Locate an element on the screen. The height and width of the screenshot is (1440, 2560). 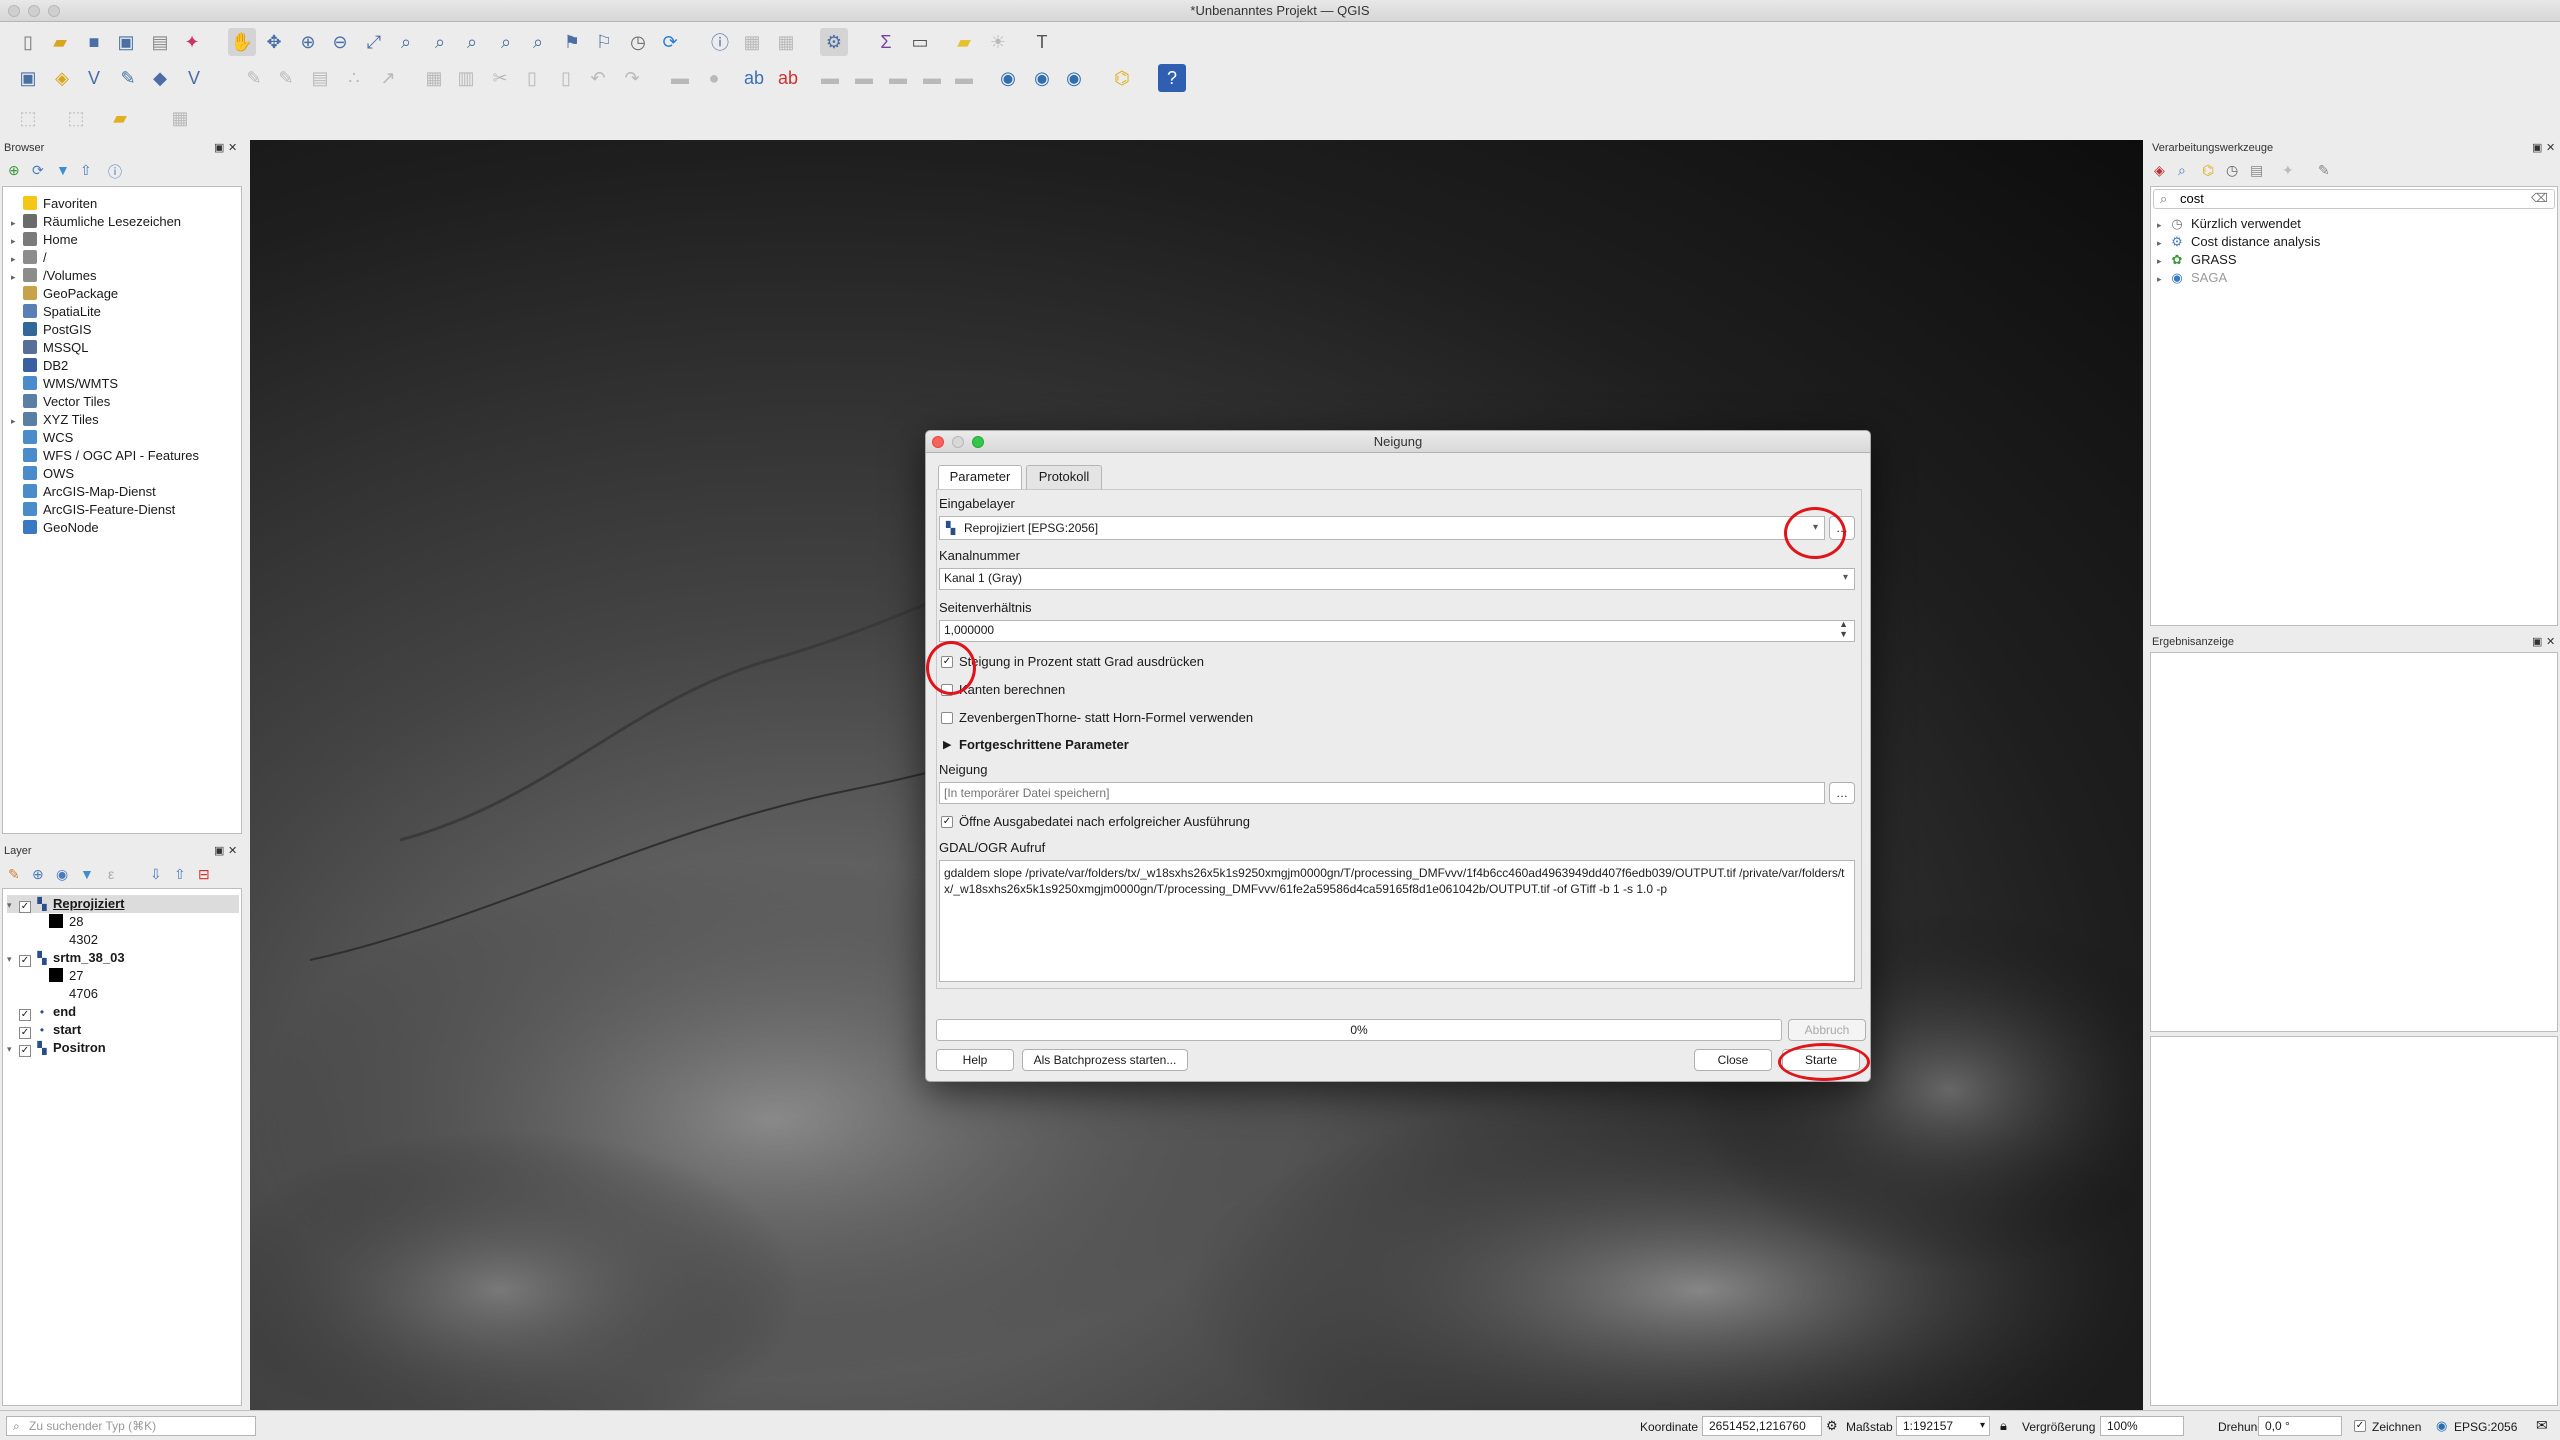
zoom-layer-icon: ⌕ is located at coordinates (440, 42).